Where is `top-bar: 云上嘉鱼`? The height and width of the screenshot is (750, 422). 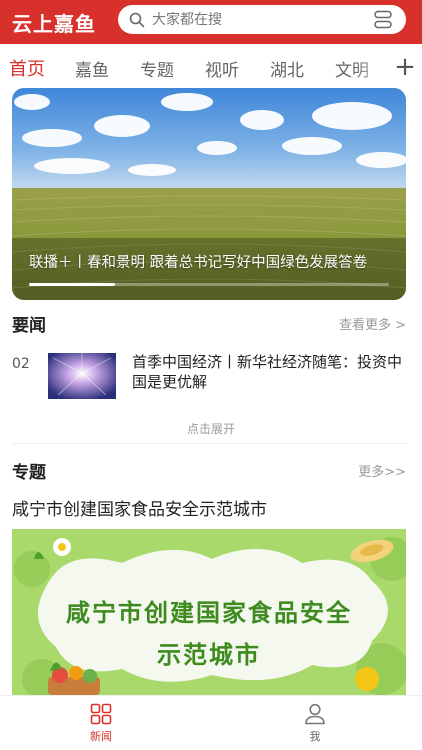
top-bar: 云上嘉鱼 is located at coordinates (211, 22).